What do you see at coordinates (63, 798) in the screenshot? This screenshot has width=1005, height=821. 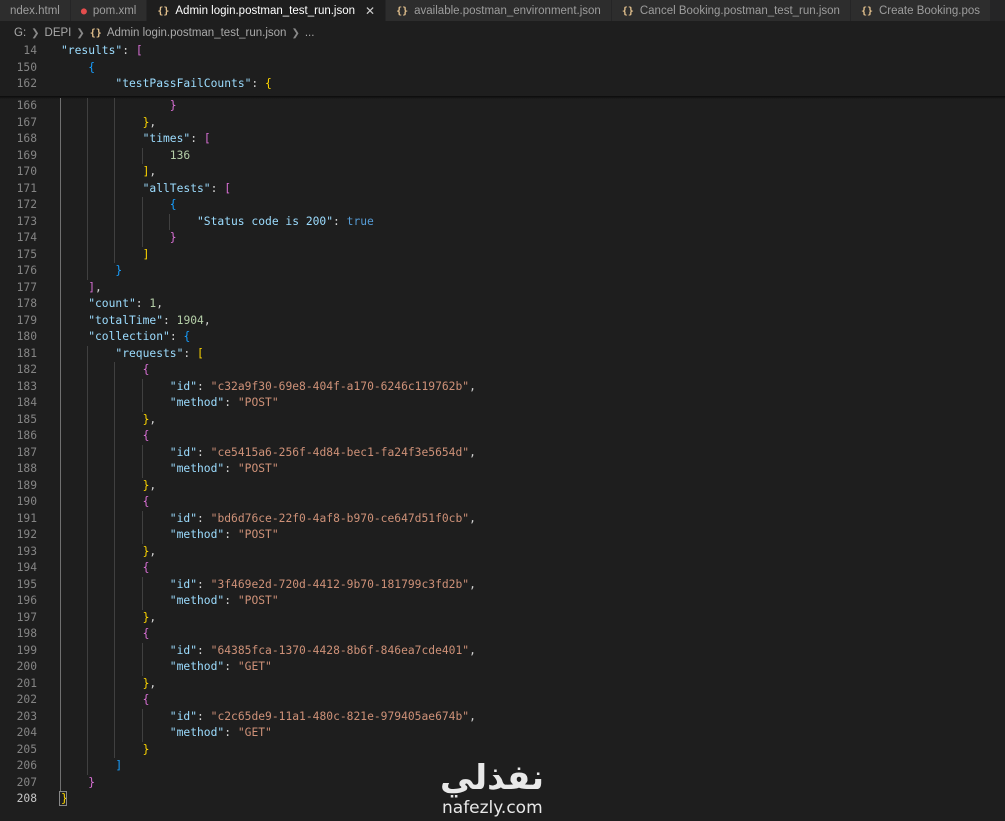 I see `bracket-match-highlight` at bounding box center [63, 798].